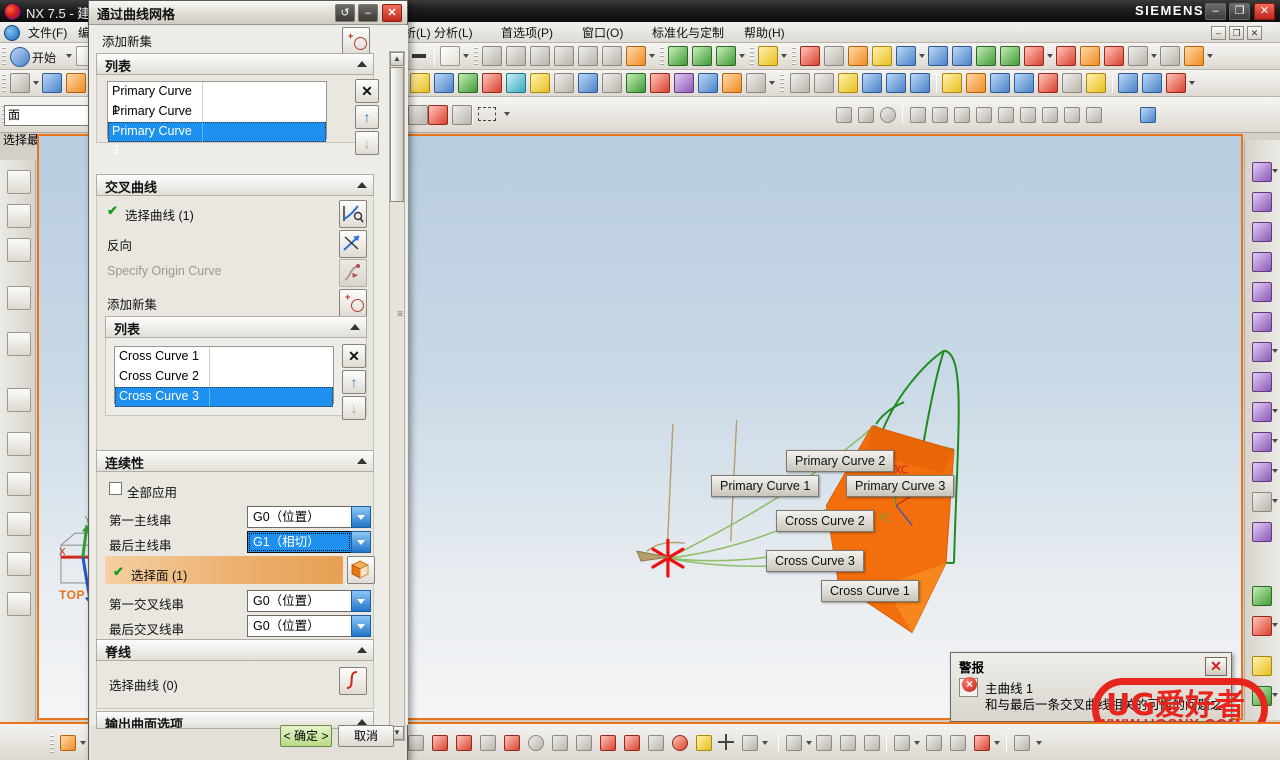 This screenshot has height=760, width=1280. What do you see at coordinates (1275, 171) in the screenshot?
I see `move-object-chevron-down-icon` at bounding box center [1275, 171].